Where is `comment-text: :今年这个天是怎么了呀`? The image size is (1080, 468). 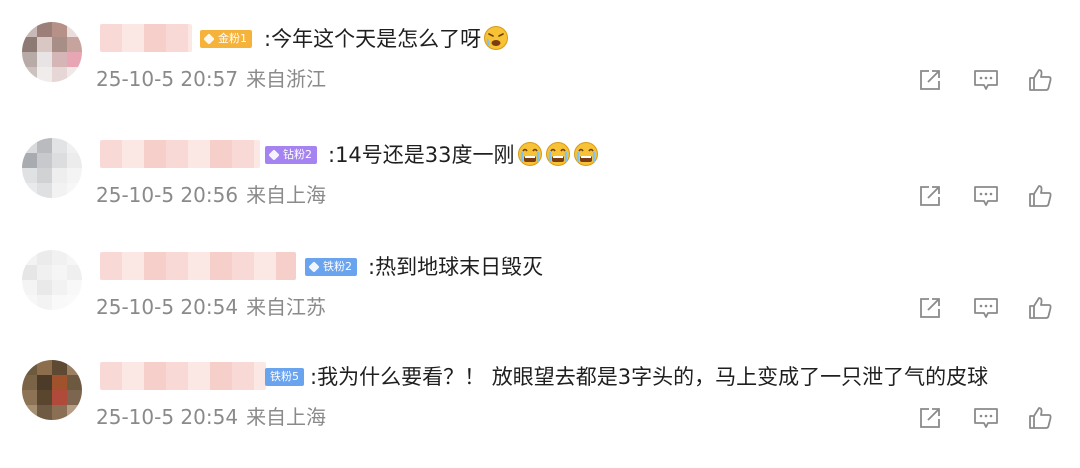 comment-text: :今年这个天是怎么了呀 is located at coordinates (386, 39).